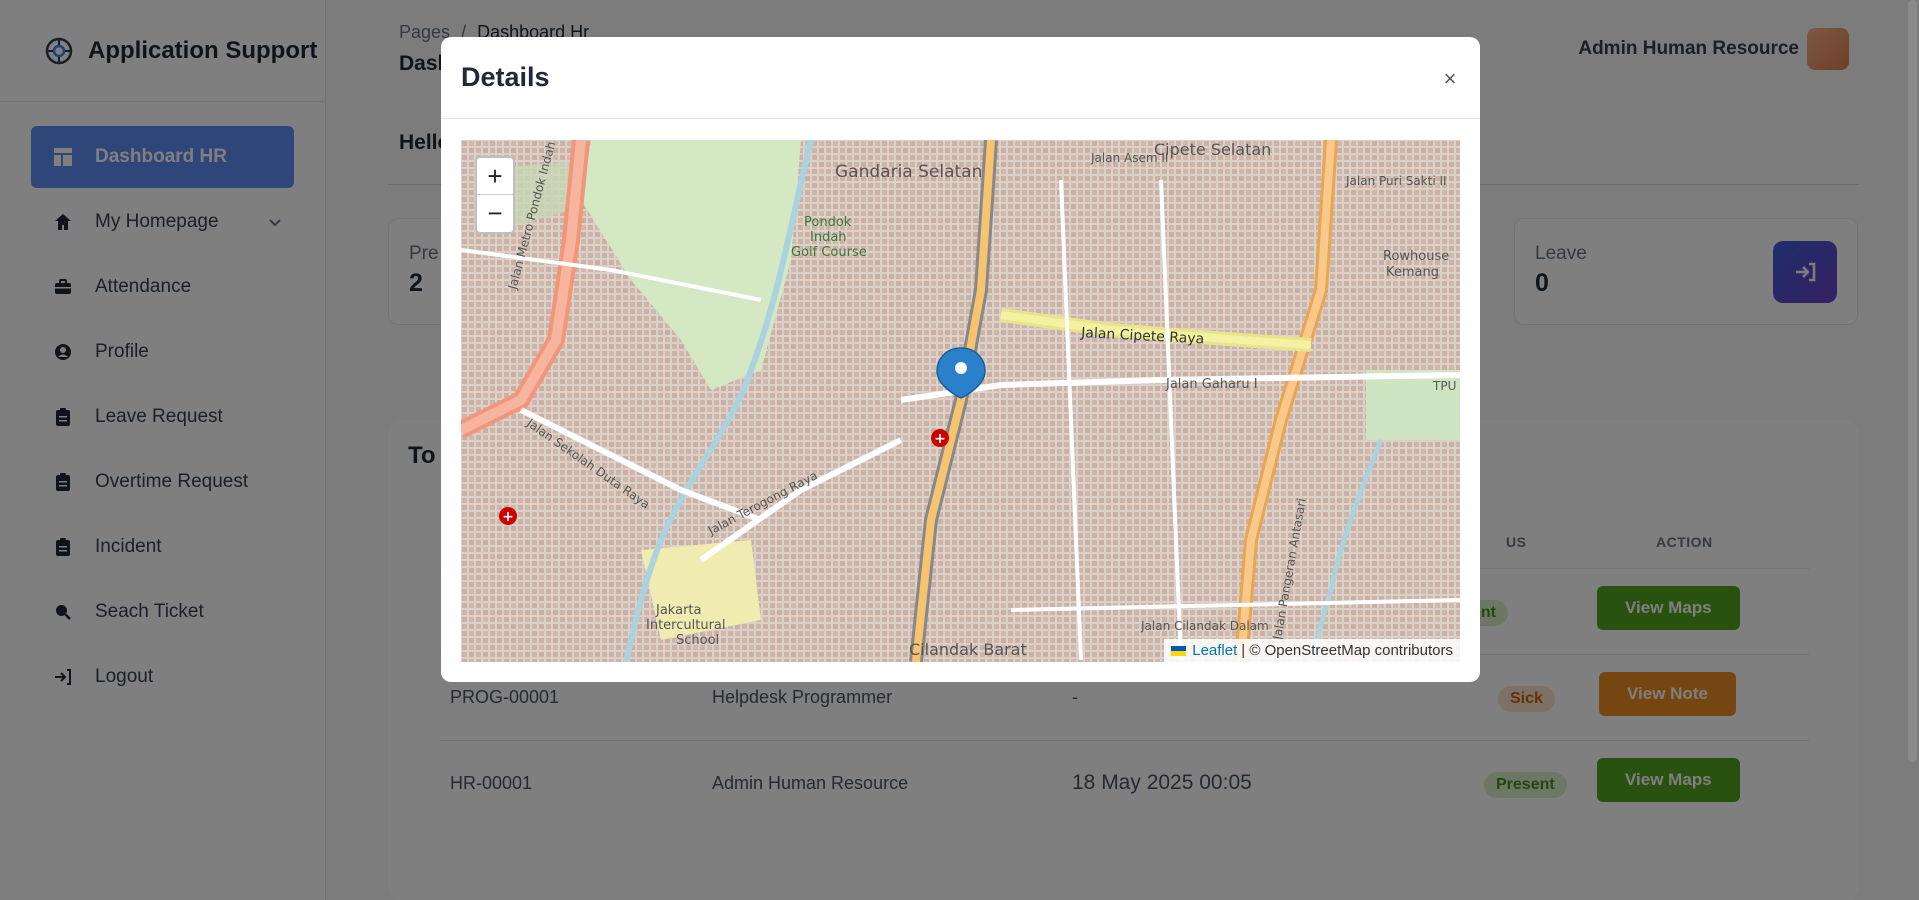 This screenshot has width=1919, height=900. I want to click on map-label: Gandaria Selatan, so click(908, 172).